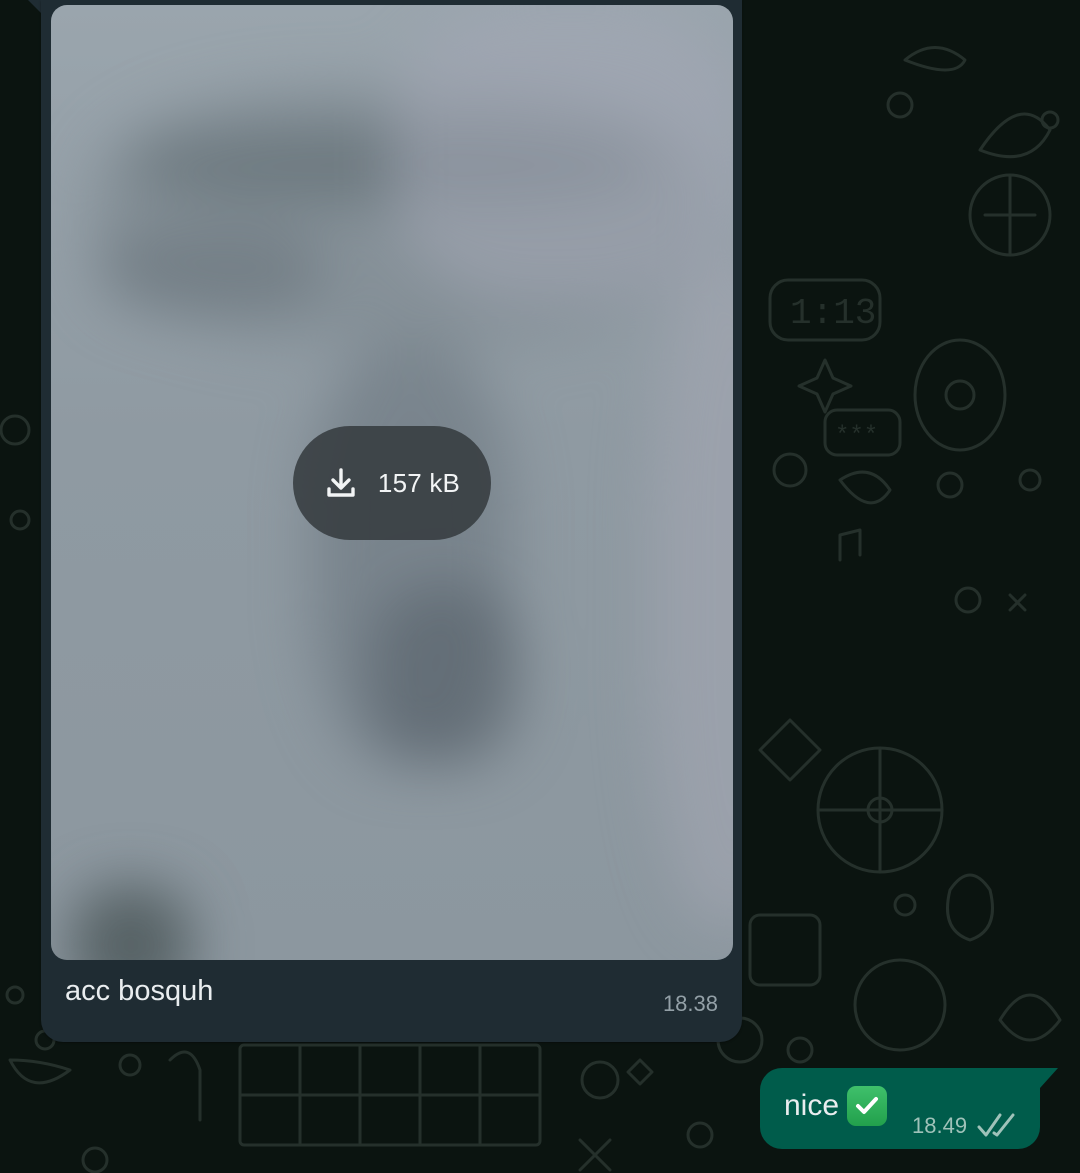 This screenshot has height=1173, width=1080. I want to click on message-caption: acc bosquh, so click(139, 991).